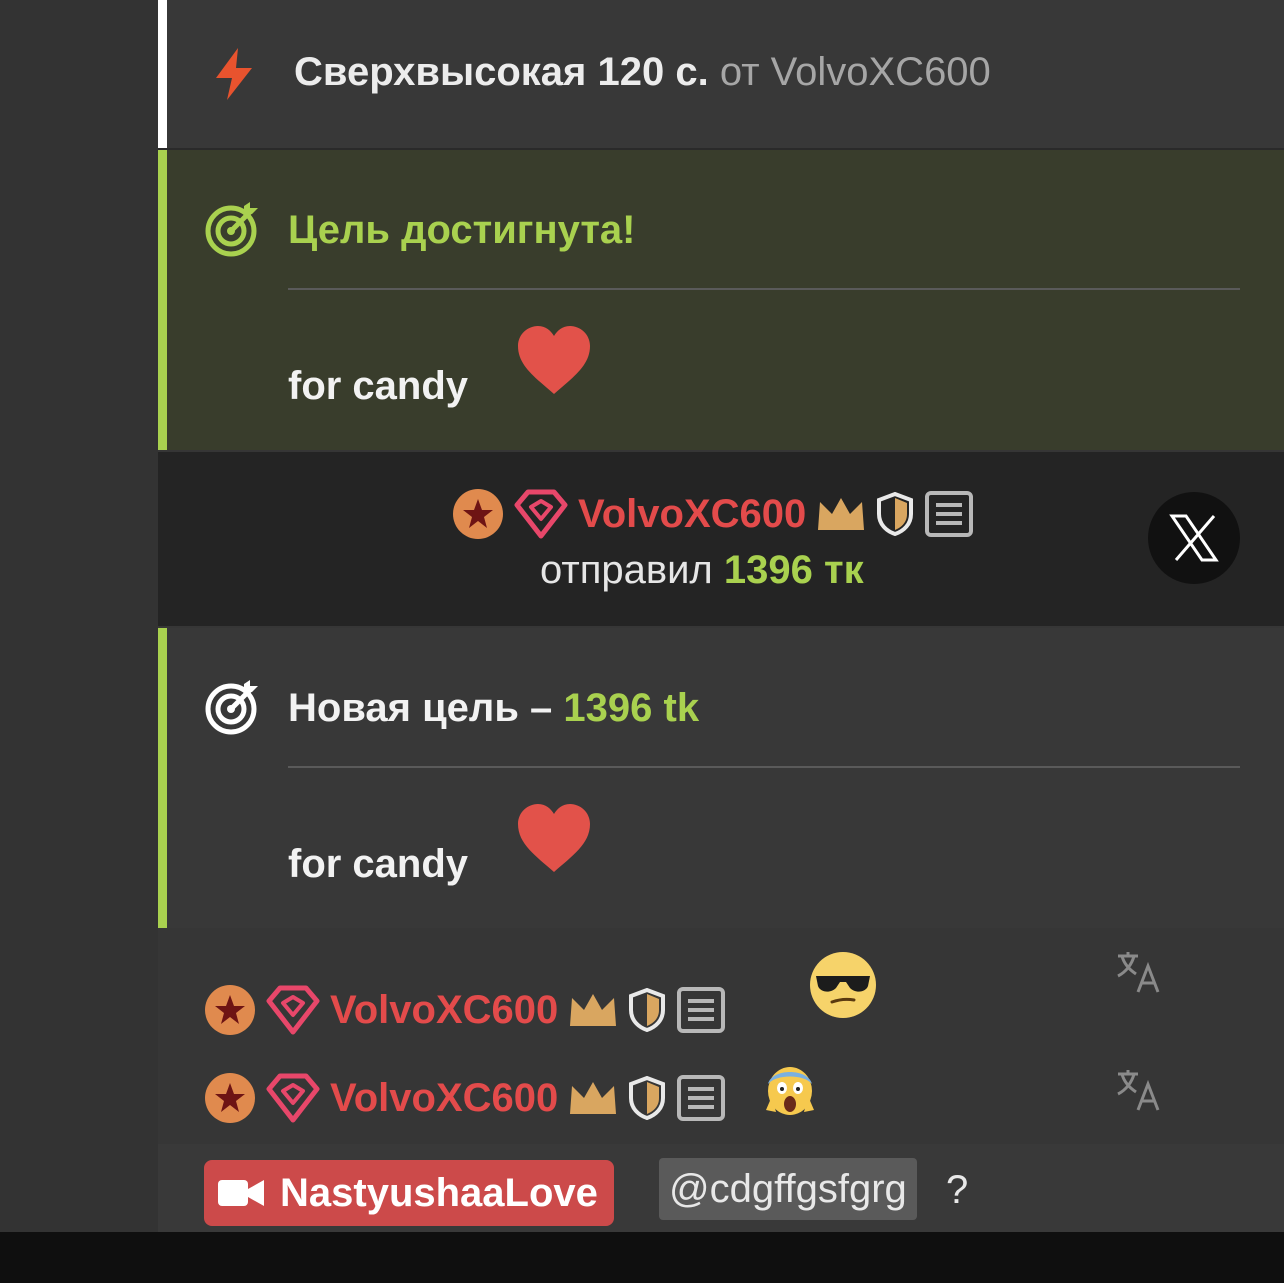  Describe the element at coordinates (79, 616) in the screenshot. I see `left-pane` at that location.